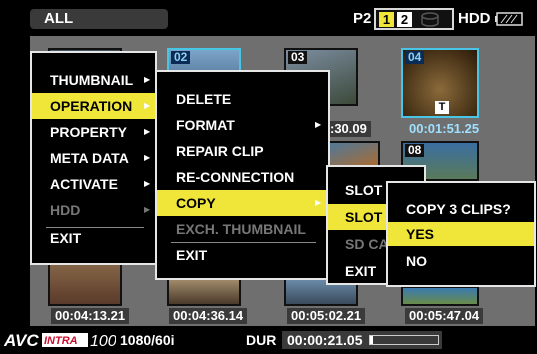 Image resolution: width=537 pixels, height=354 pixels. Describe the element at coordinates (91, 80) in the screenshot. I see `menu-item-thumbnail: THUMBNAIL` at that location.